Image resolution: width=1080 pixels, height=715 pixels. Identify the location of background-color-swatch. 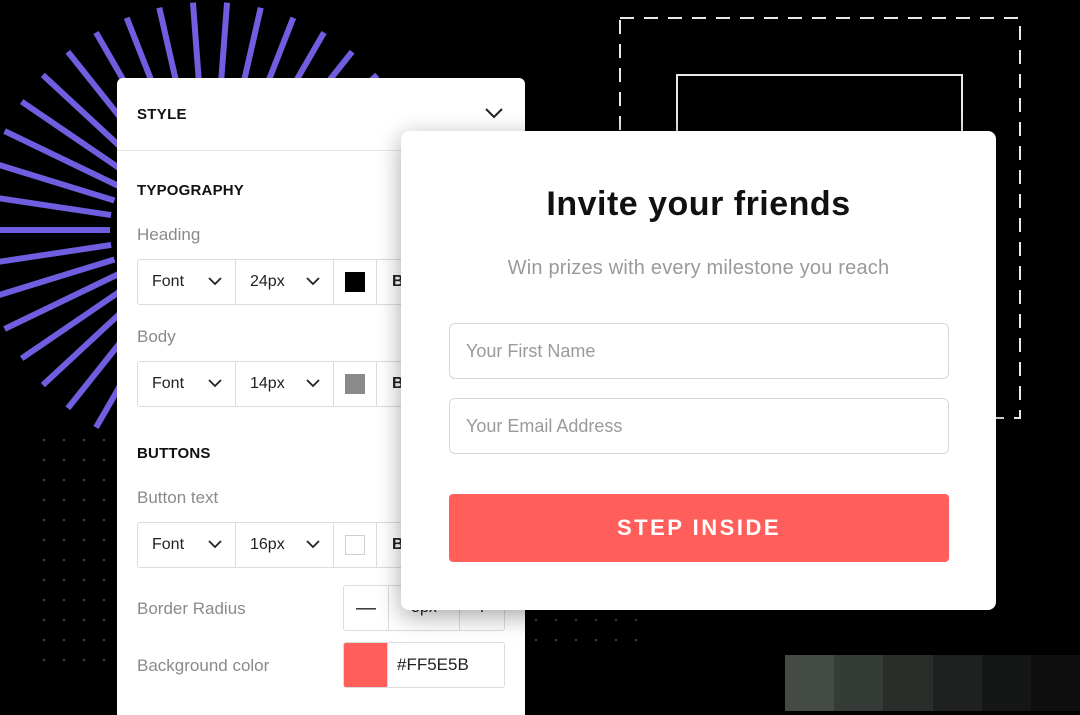
(366, 665).